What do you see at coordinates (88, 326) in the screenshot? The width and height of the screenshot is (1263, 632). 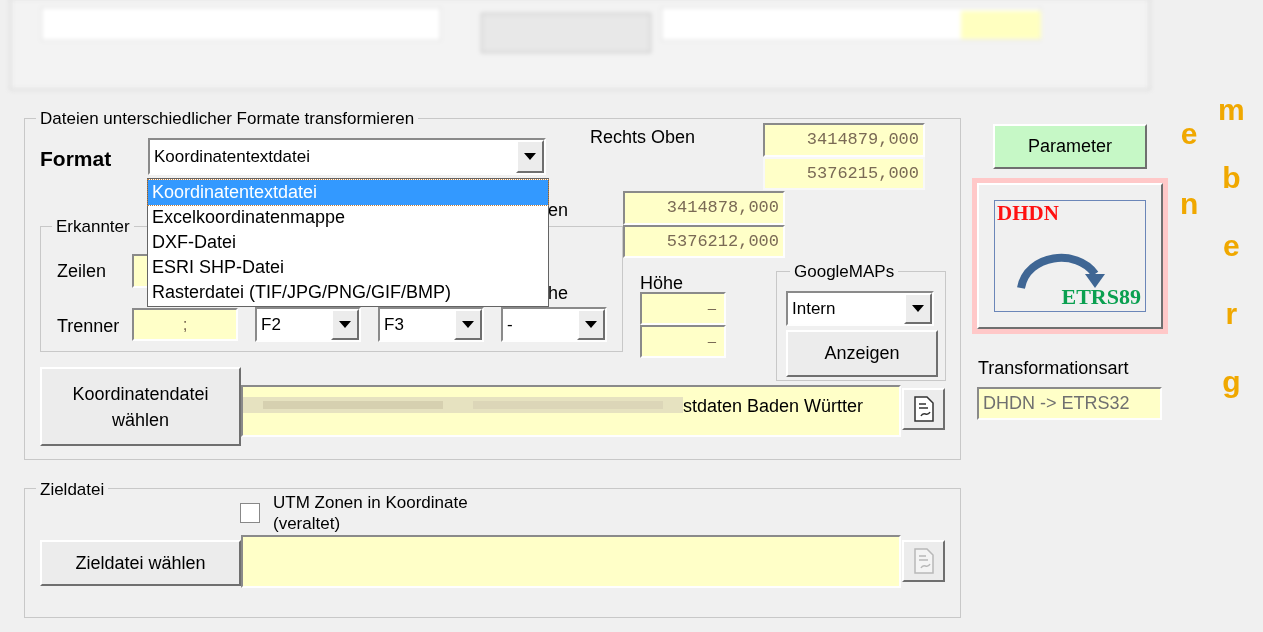 I see `separator-label: Trenner` at bounding box center [88, 326].